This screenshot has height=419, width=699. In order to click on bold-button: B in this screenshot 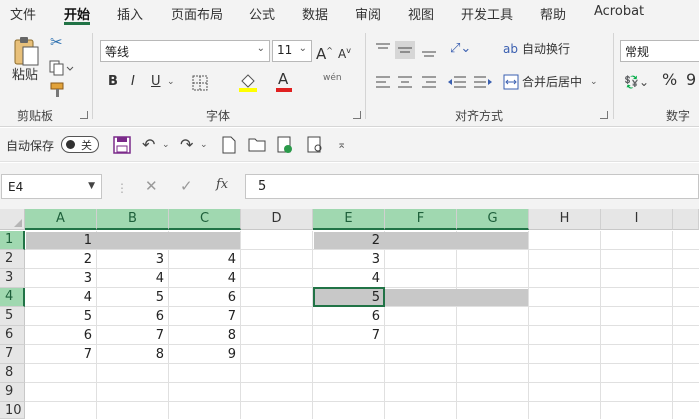, I will do `click(113, 82)`.